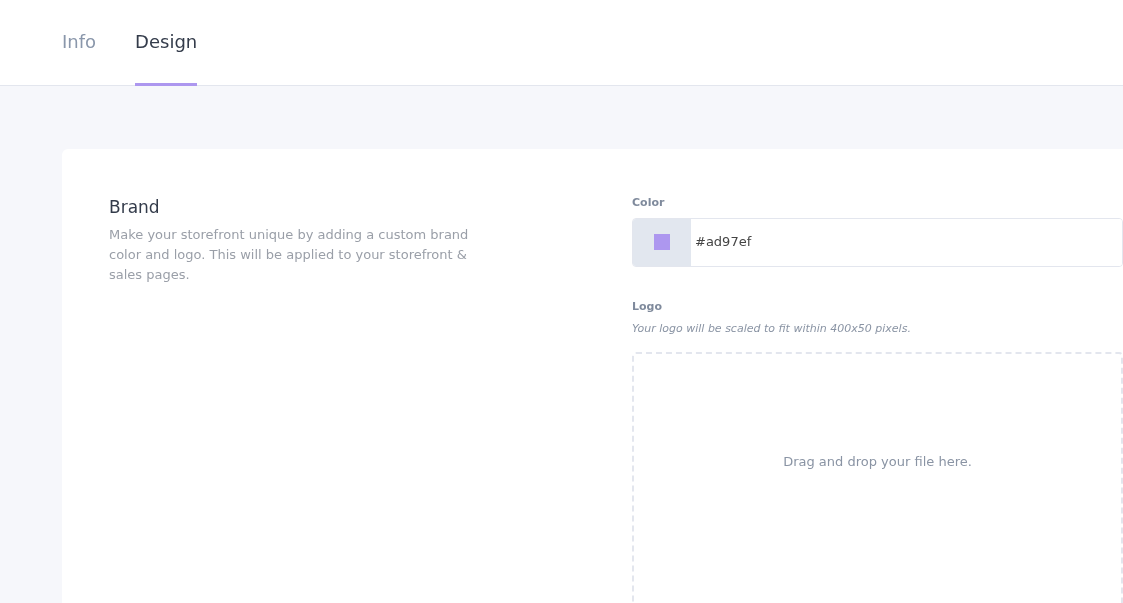 The height and width of the screenshot is (603, 1123). I want to click on section-title: Brand, so click(135, 207).